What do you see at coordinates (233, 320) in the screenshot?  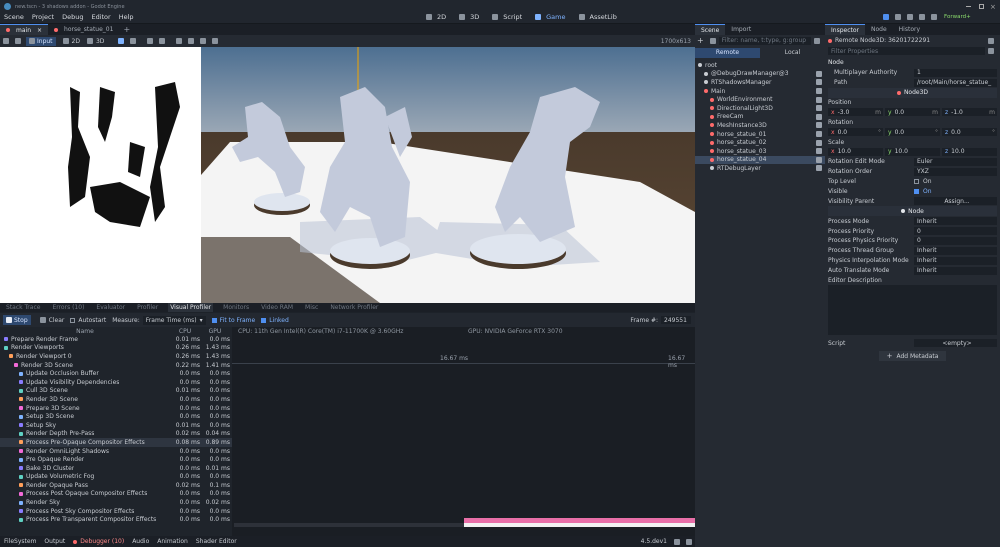 I see `fit-to-frame-checkbox: Fit to Frame` at bounding box center [233, 320].